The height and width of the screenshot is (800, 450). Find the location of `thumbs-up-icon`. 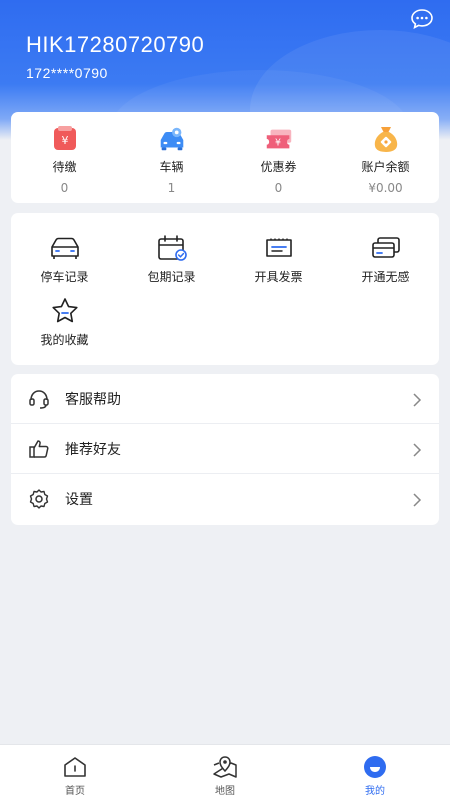

thumbs-up-icon is located at coordinates (39, 449).